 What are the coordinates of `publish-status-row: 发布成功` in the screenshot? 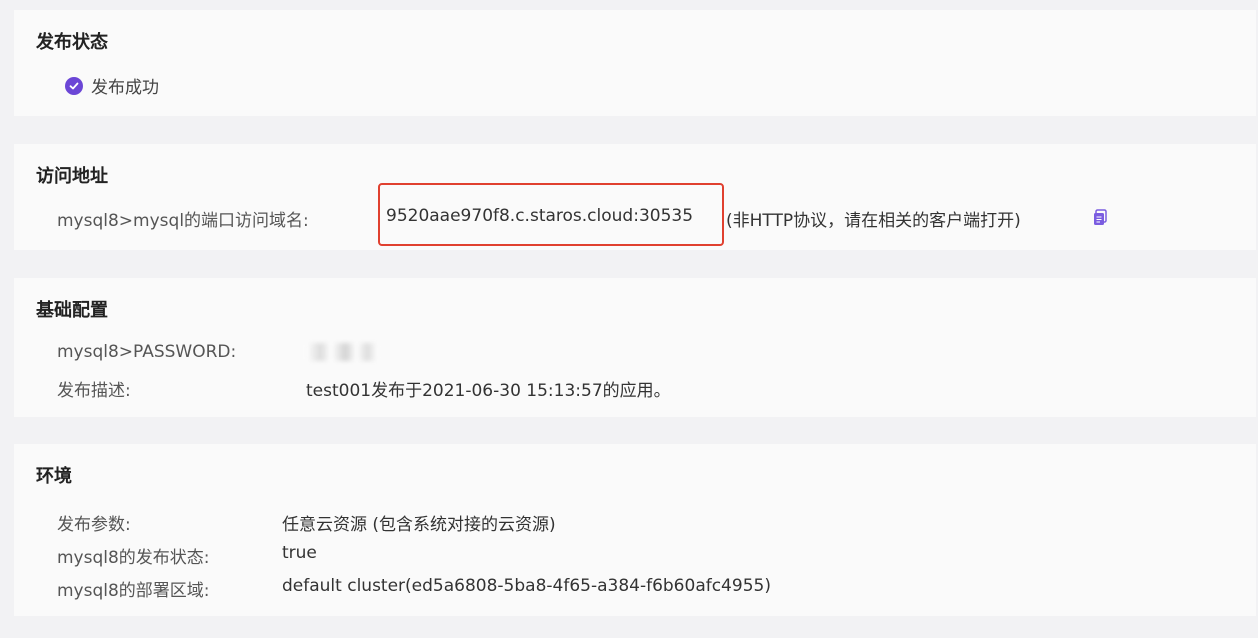 It's located at (112, 85).